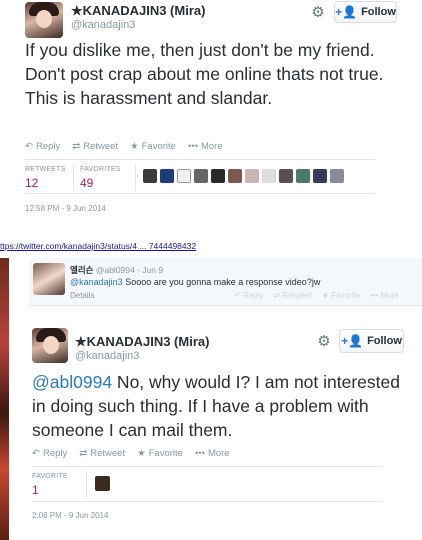 Image resolution: width=422 pixels, height=540 pixels. Describe the element at coordinates (70, 515) in the screenshot. I see `timestamp: 2:08 PM - 9 Jun 2014` at that location.